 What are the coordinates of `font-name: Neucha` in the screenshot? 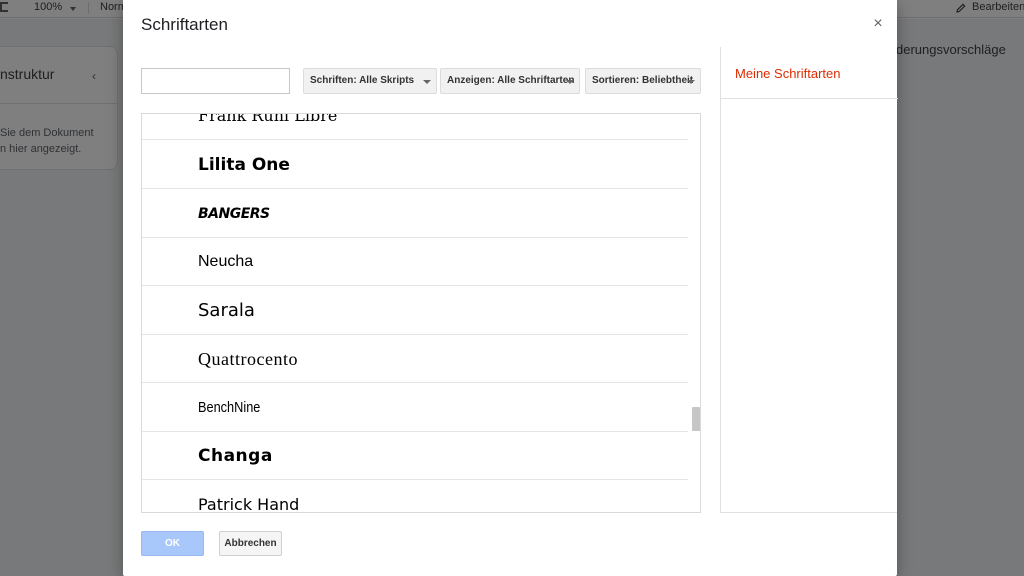 It's located at (226, 261).